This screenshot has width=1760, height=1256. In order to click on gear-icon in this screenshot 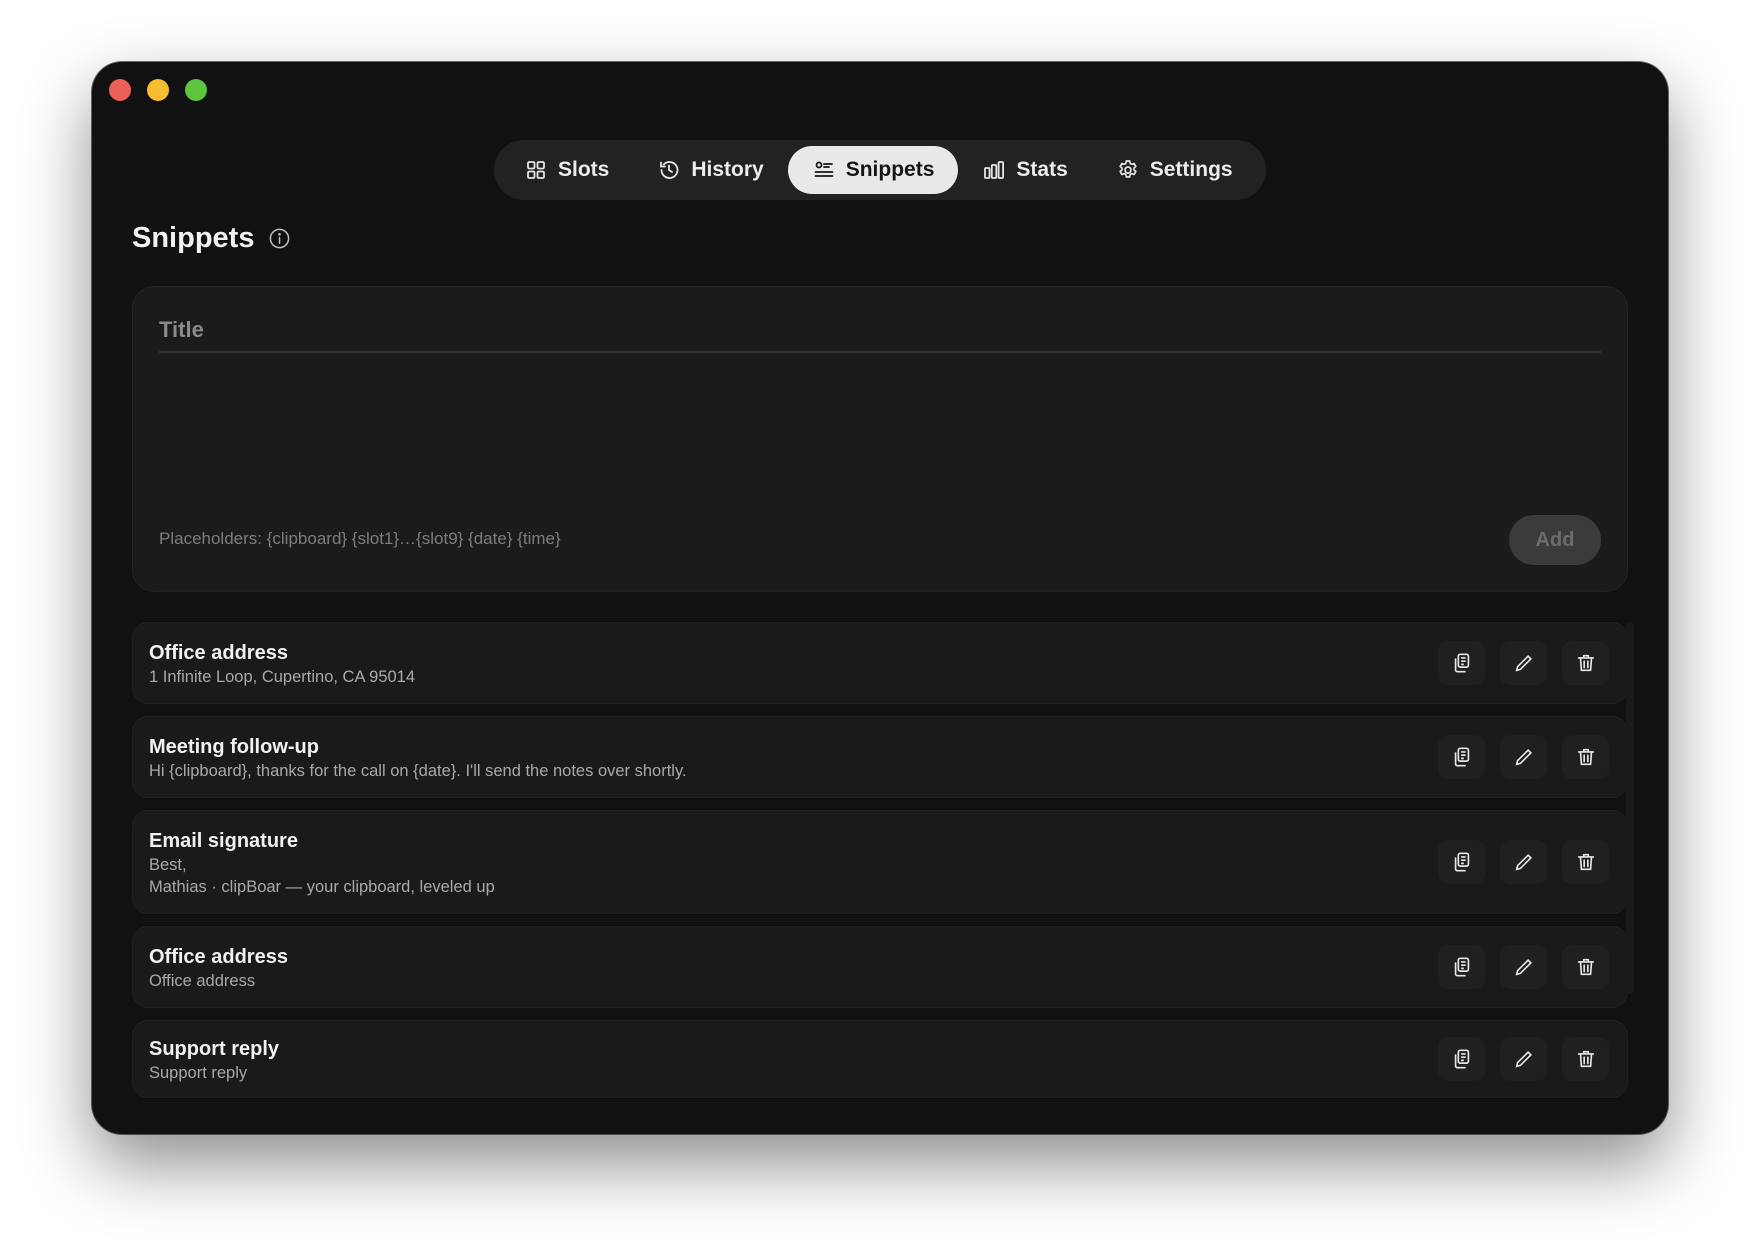, I will do `click(1128, 169)`.